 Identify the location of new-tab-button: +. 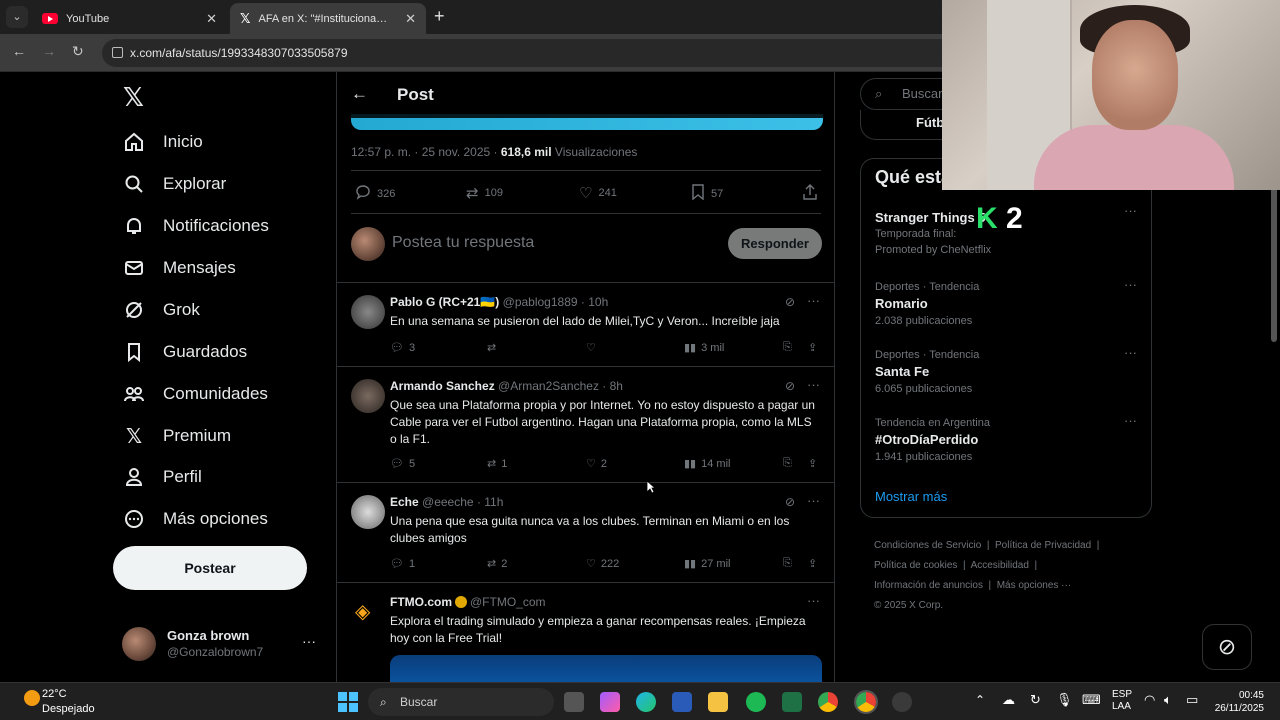
(439, 16).